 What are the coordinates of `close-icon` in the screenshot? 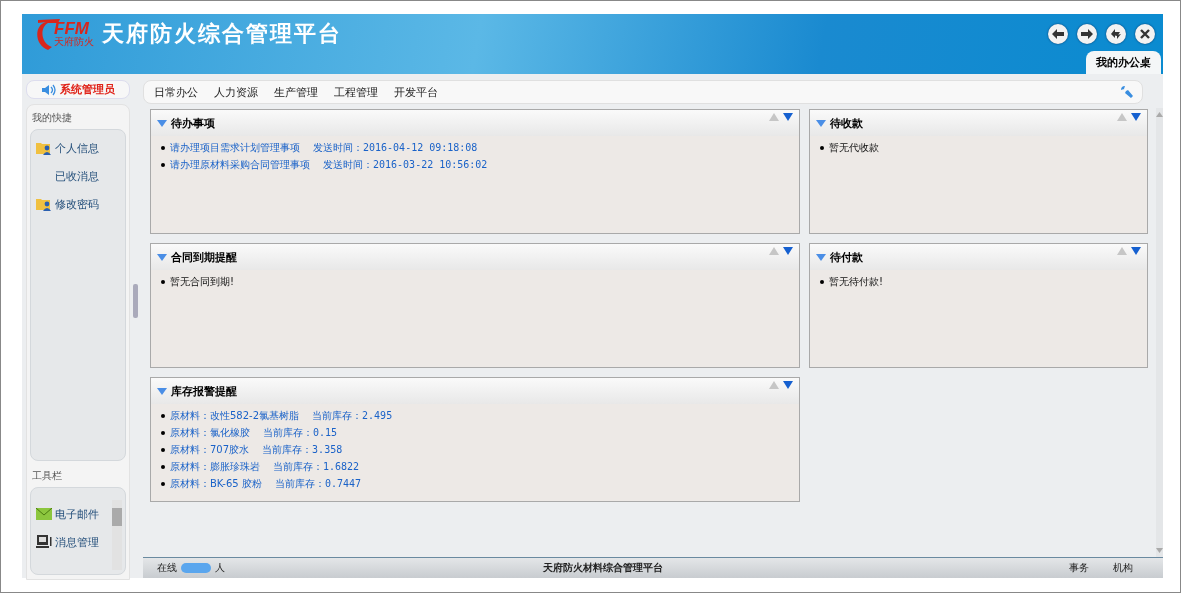 It's located at (1145, 33).